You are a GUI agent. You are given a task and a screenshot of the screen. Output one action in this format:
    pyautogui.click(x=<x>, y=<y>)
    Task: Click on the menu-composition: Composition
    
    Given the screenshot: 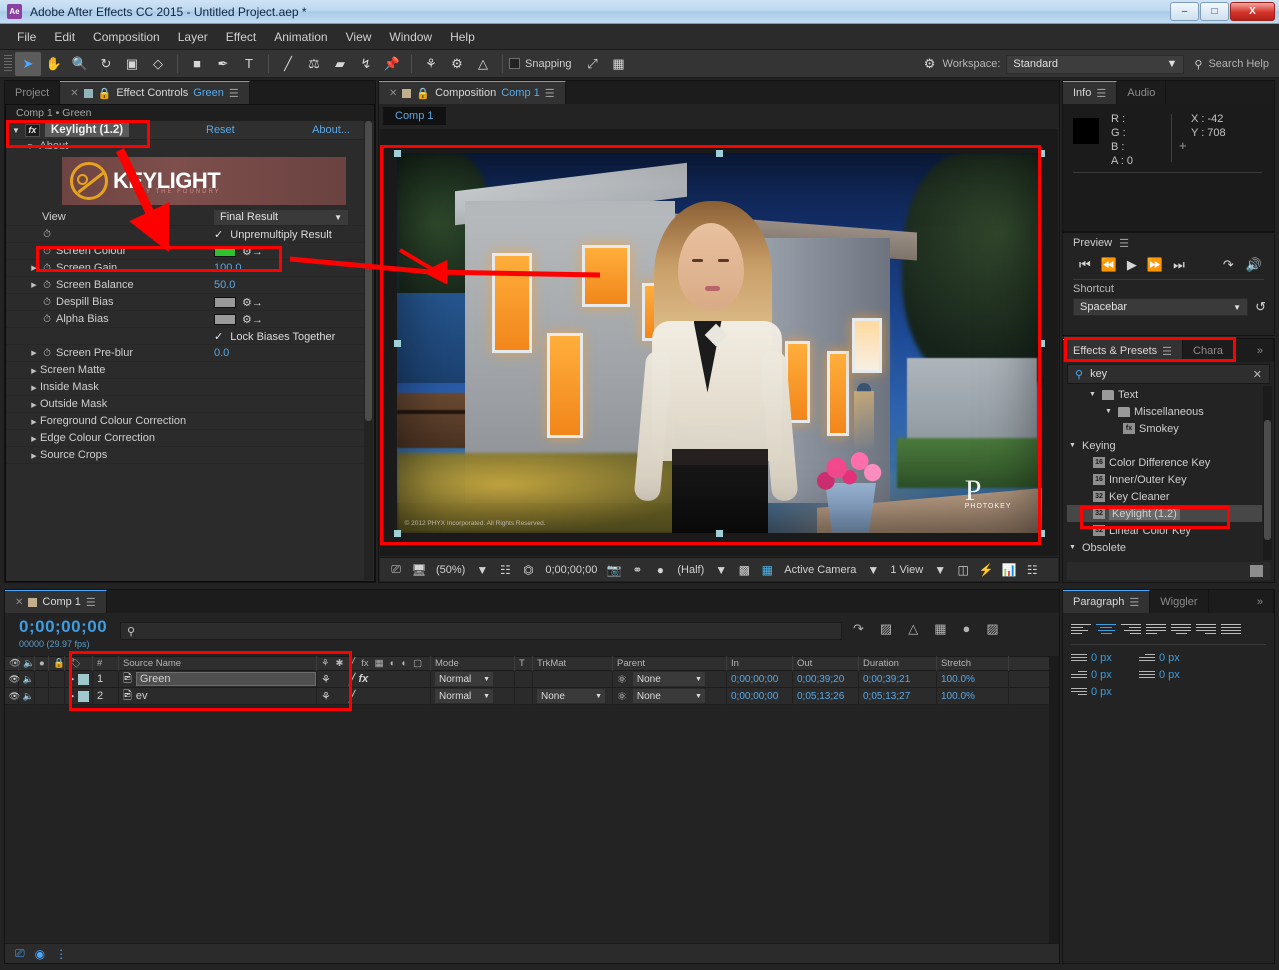 What is the action you would take?
    pyautogui.click(x=126, y=37)
    